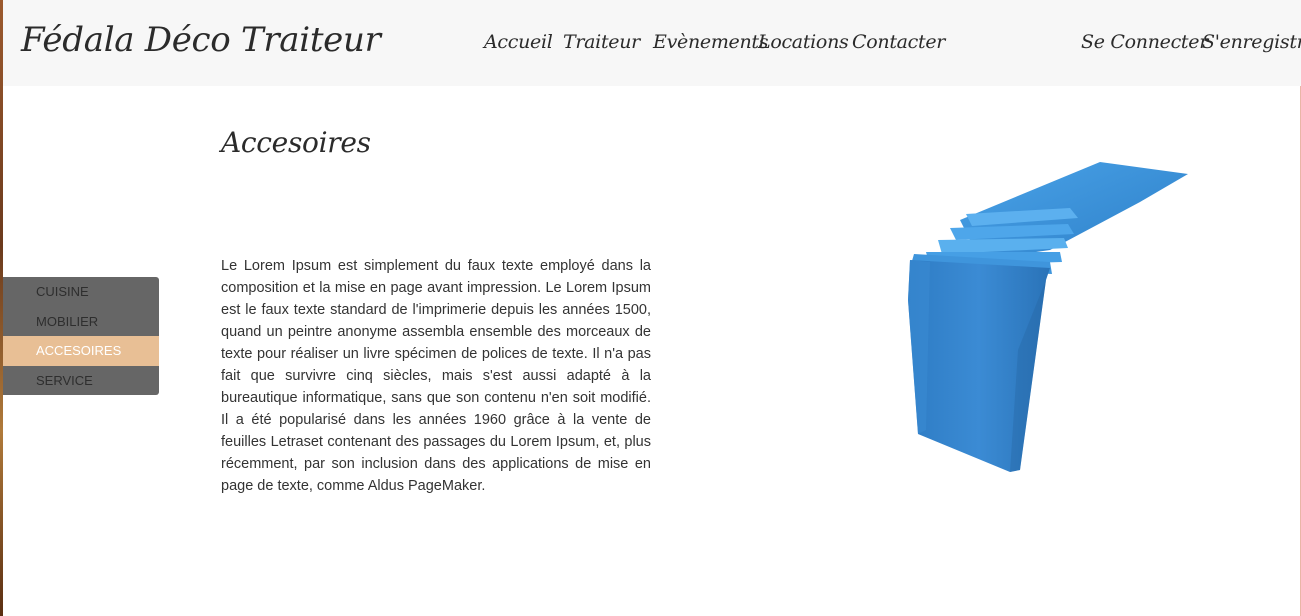  Describe the element at coordinates (601, 42) in the screenshot. I see `nav-item-traiteur: Traiteur` at that location.